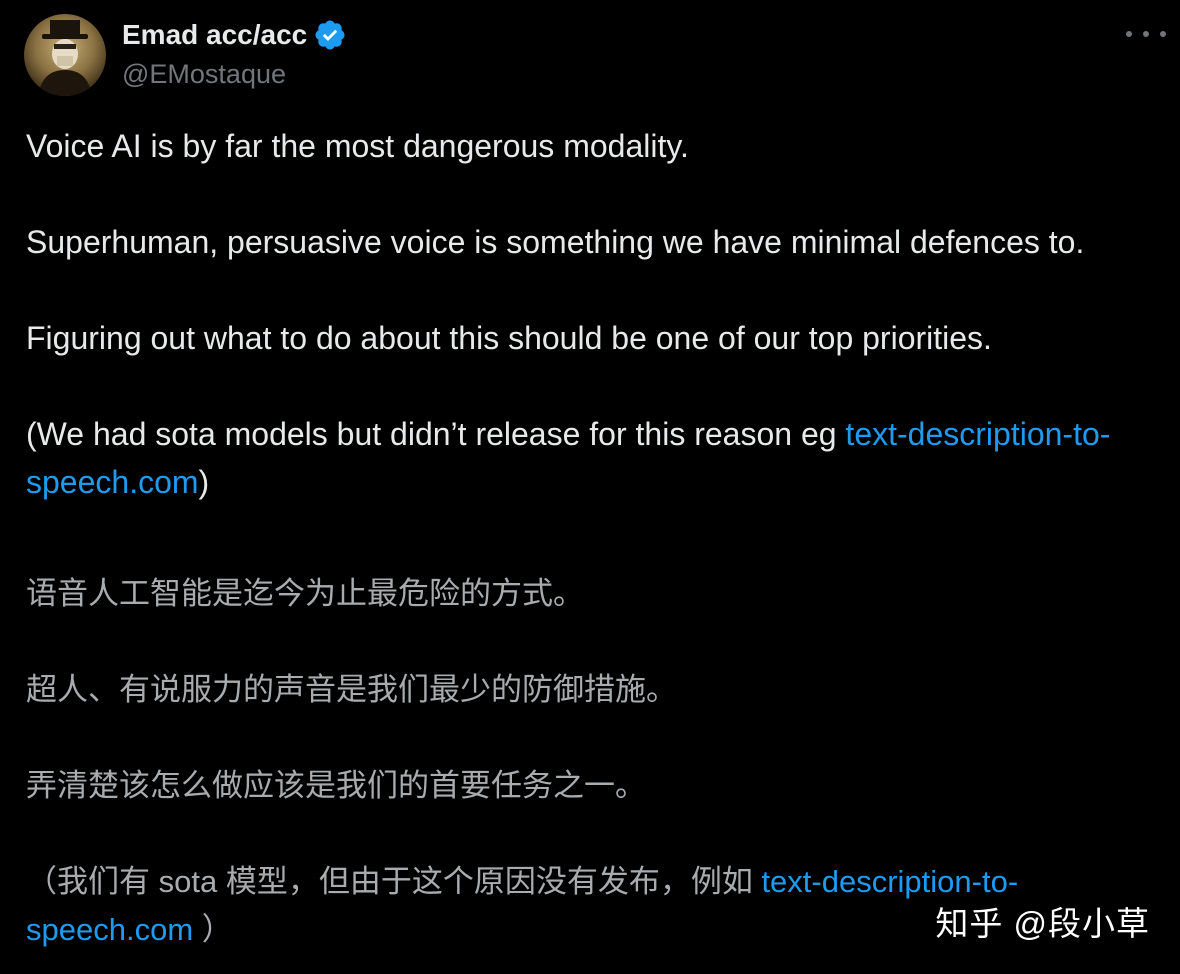 The width and height of the screenshot is (1180, 974). I want to click on translation-paragraph: 语音人工智能是迄今为止最危险的方式。, so click(305, 593).